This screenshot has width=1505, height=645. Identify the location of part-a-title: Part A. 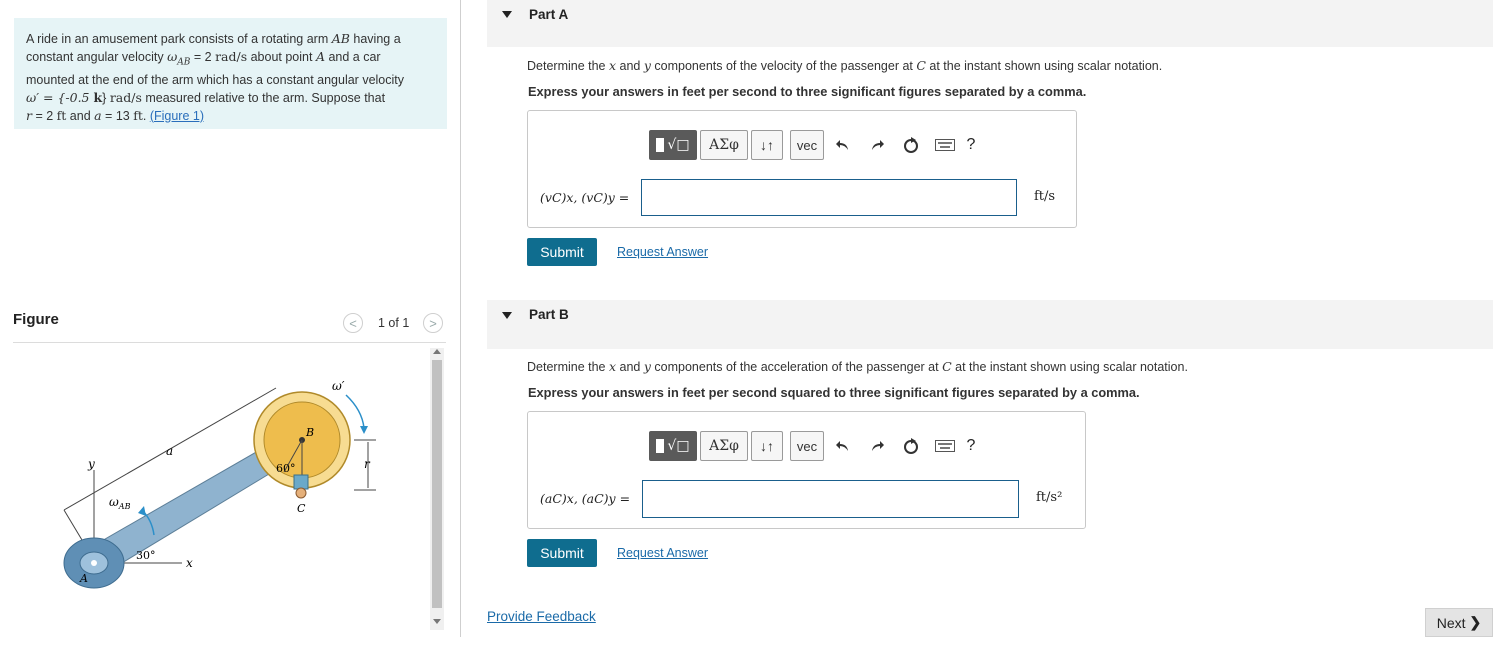
(548, 14).